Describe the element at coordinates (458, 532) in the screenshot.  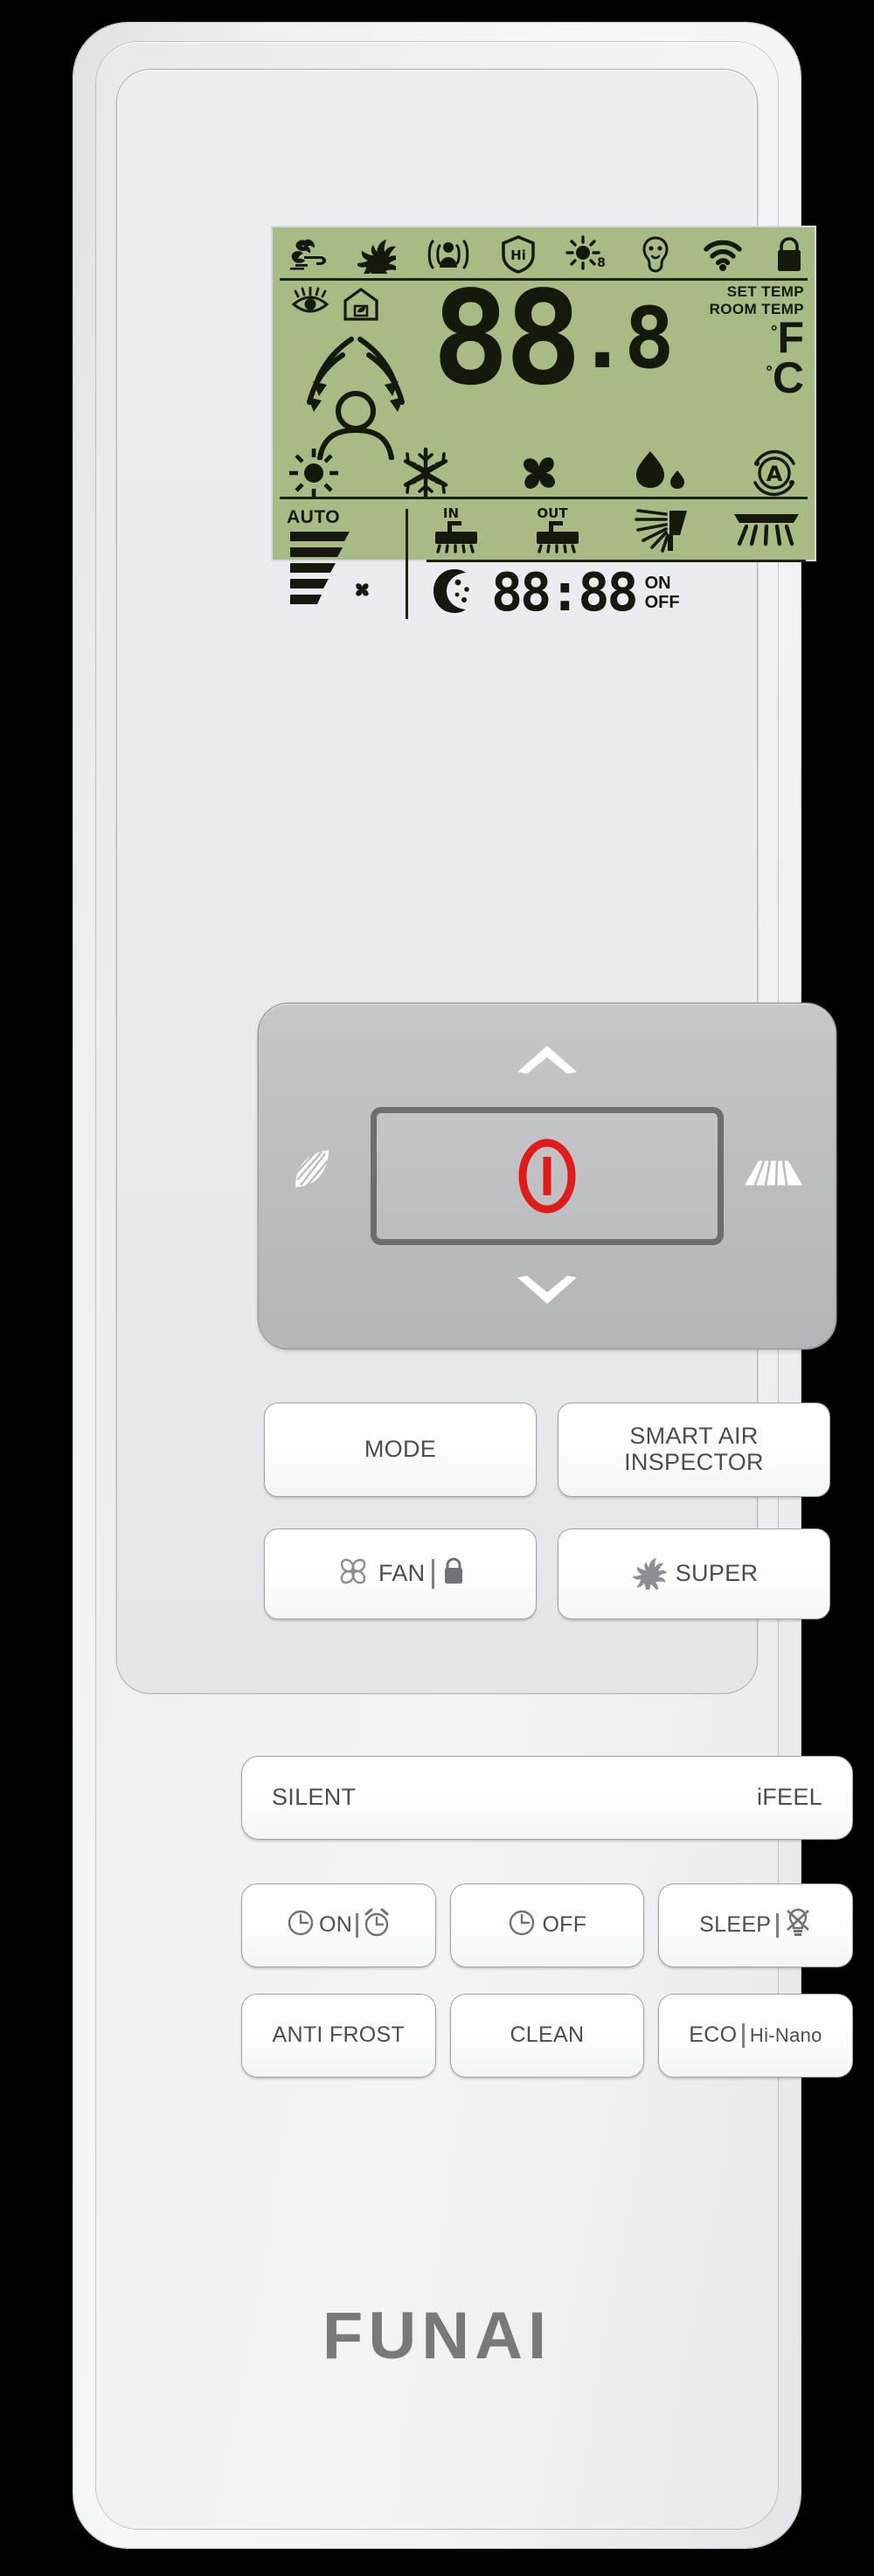
I see `swing-in-icon: IN` at that location.